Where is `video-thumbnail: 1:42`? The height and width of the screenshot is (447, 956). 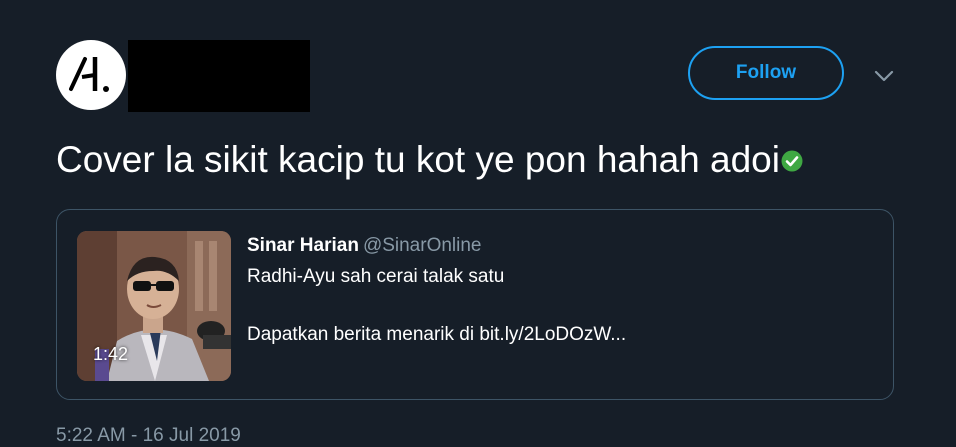
video-thumbnail: 1:42 is located at coordinates (154, 306).